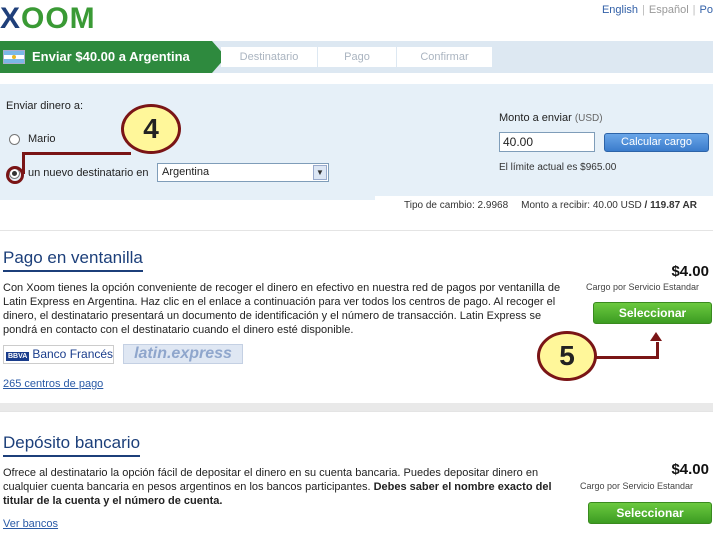  Describe the element at coordinates (673, 205) in the screenshot. I see `receive-amount-local: 119.87 AR` at that location.